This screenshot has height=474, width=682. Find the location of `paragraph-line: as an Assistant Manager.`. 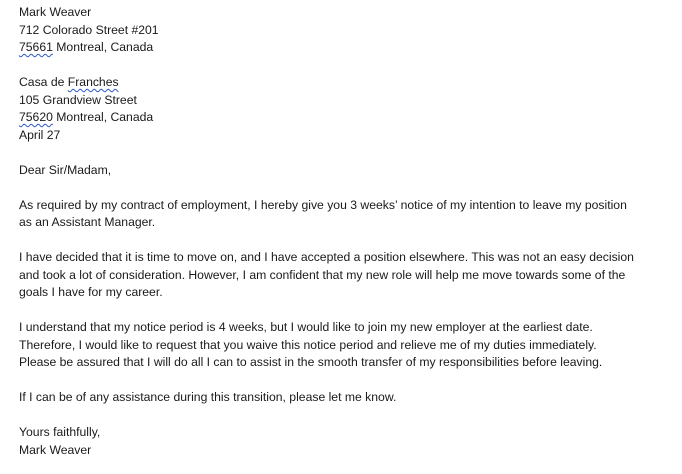

paragraph-line: as an Assistant Manager. is located at coordinates (87, 222).